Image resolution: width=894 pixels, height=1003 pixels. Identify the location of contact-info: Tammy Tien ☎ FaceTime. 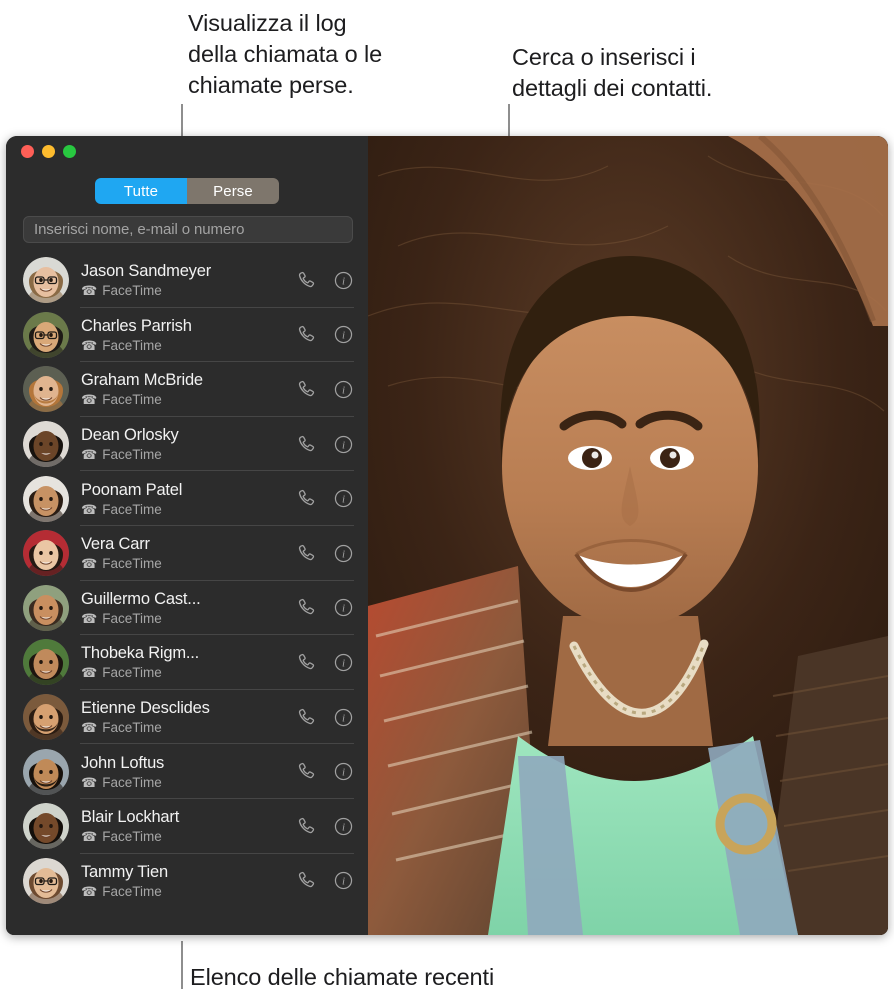
(188, 881).